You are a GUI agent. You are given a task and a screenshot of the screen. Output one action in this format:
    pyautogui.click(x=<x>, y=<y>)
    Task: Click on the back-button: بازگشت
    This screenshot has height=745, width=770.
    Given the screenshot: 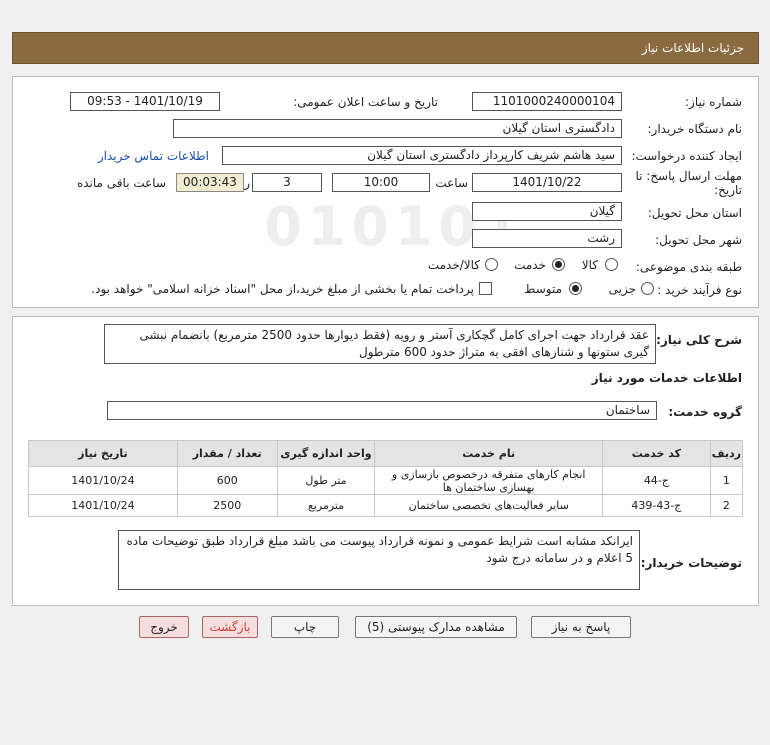 What is the action you would take?
    pyautogui.click(x=230, y=627)
    